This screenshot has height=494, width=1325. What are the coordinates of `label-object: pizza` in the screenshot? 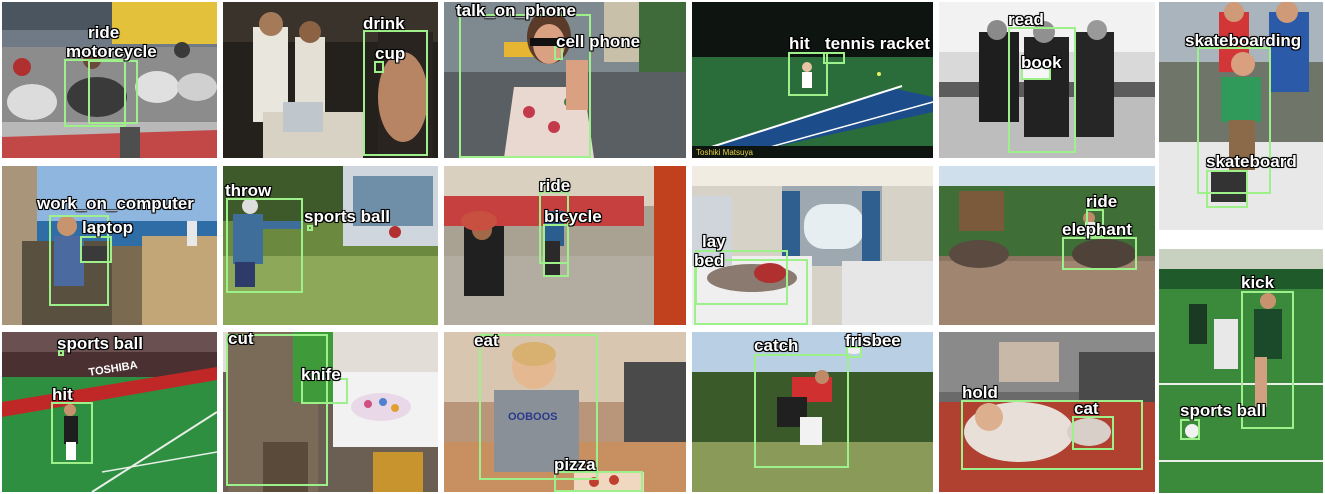 It's located at (575, 464).